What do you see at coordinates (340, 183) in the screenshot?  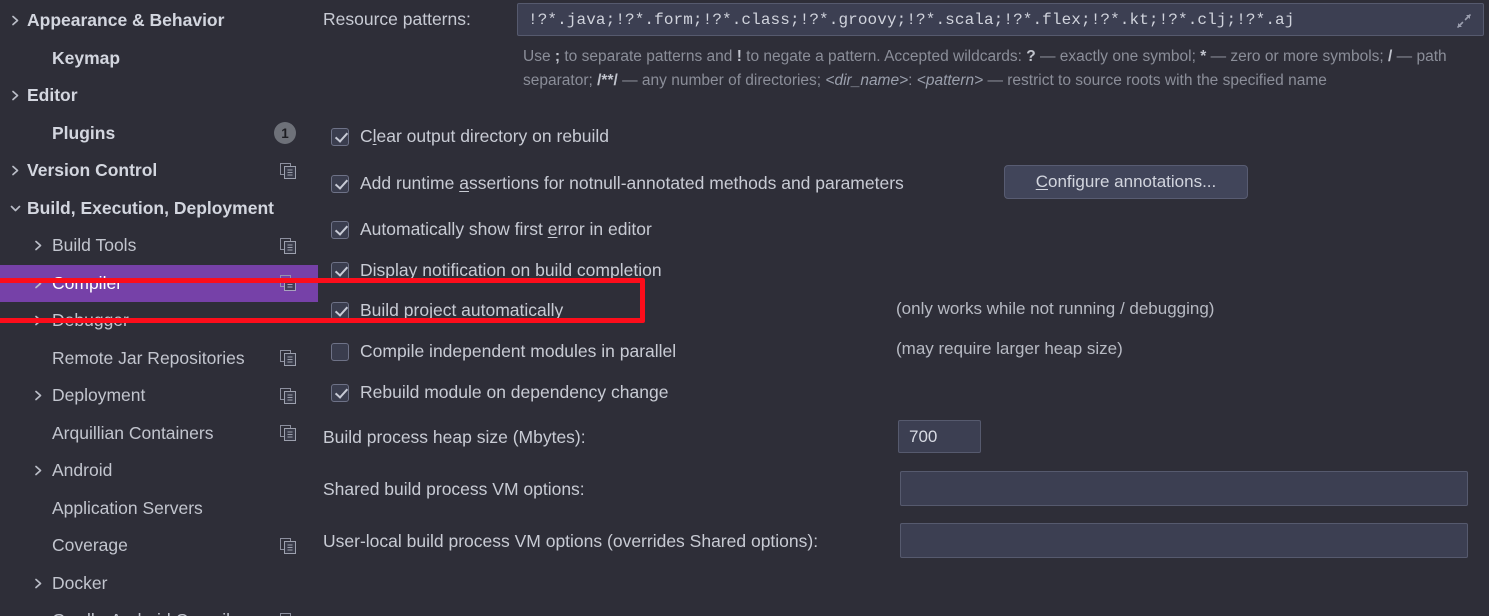 I see `add-runtime-assertions-checkbox` at bounding box center [340, 183].